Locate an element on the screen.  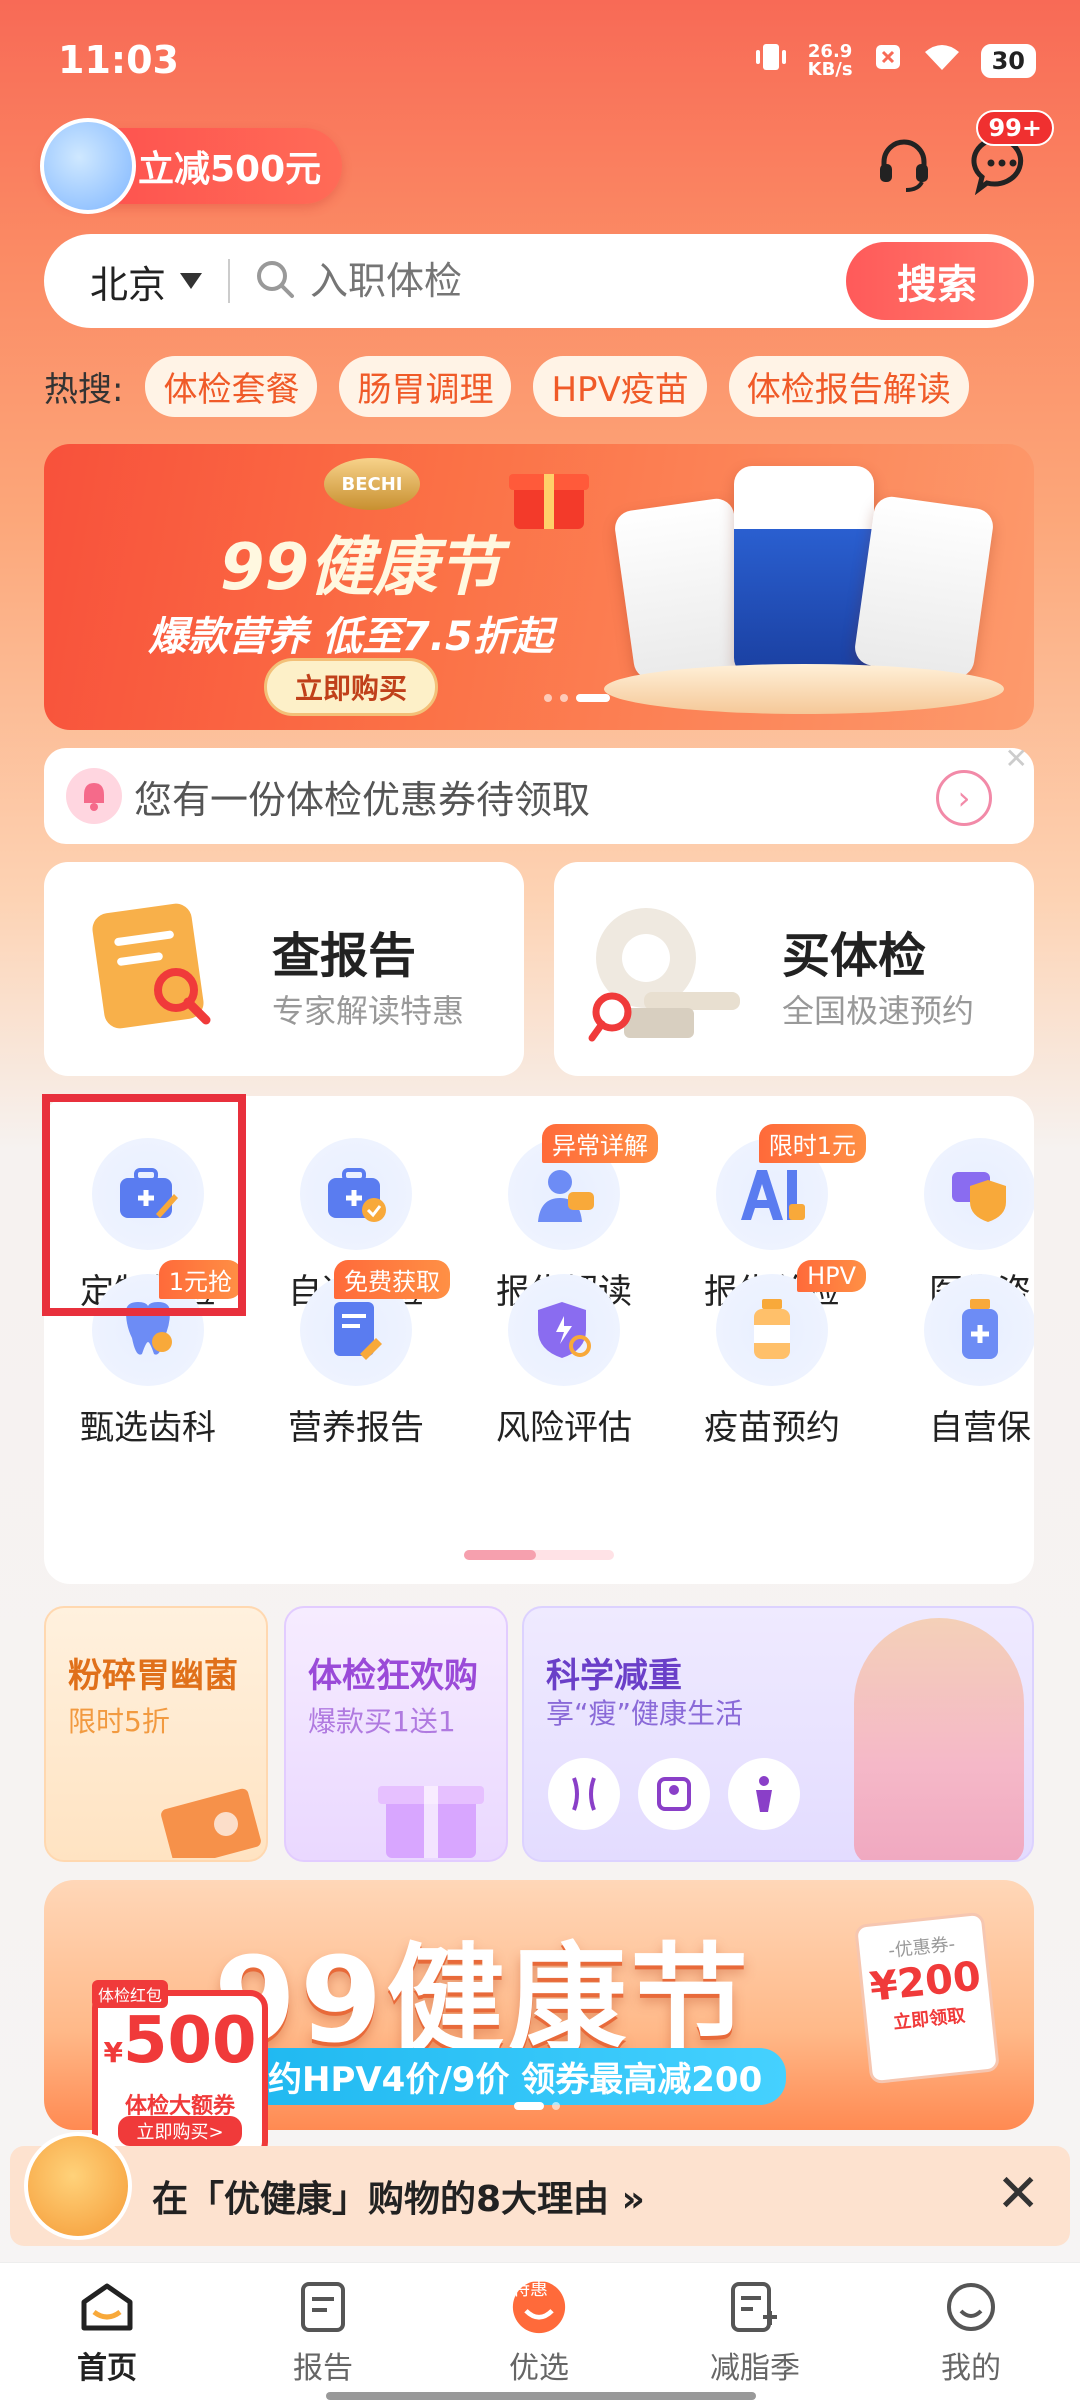
big-banner-subtitle: 约HPV4价/9价 领券最高减200 is located at coordinates (515, 2076).